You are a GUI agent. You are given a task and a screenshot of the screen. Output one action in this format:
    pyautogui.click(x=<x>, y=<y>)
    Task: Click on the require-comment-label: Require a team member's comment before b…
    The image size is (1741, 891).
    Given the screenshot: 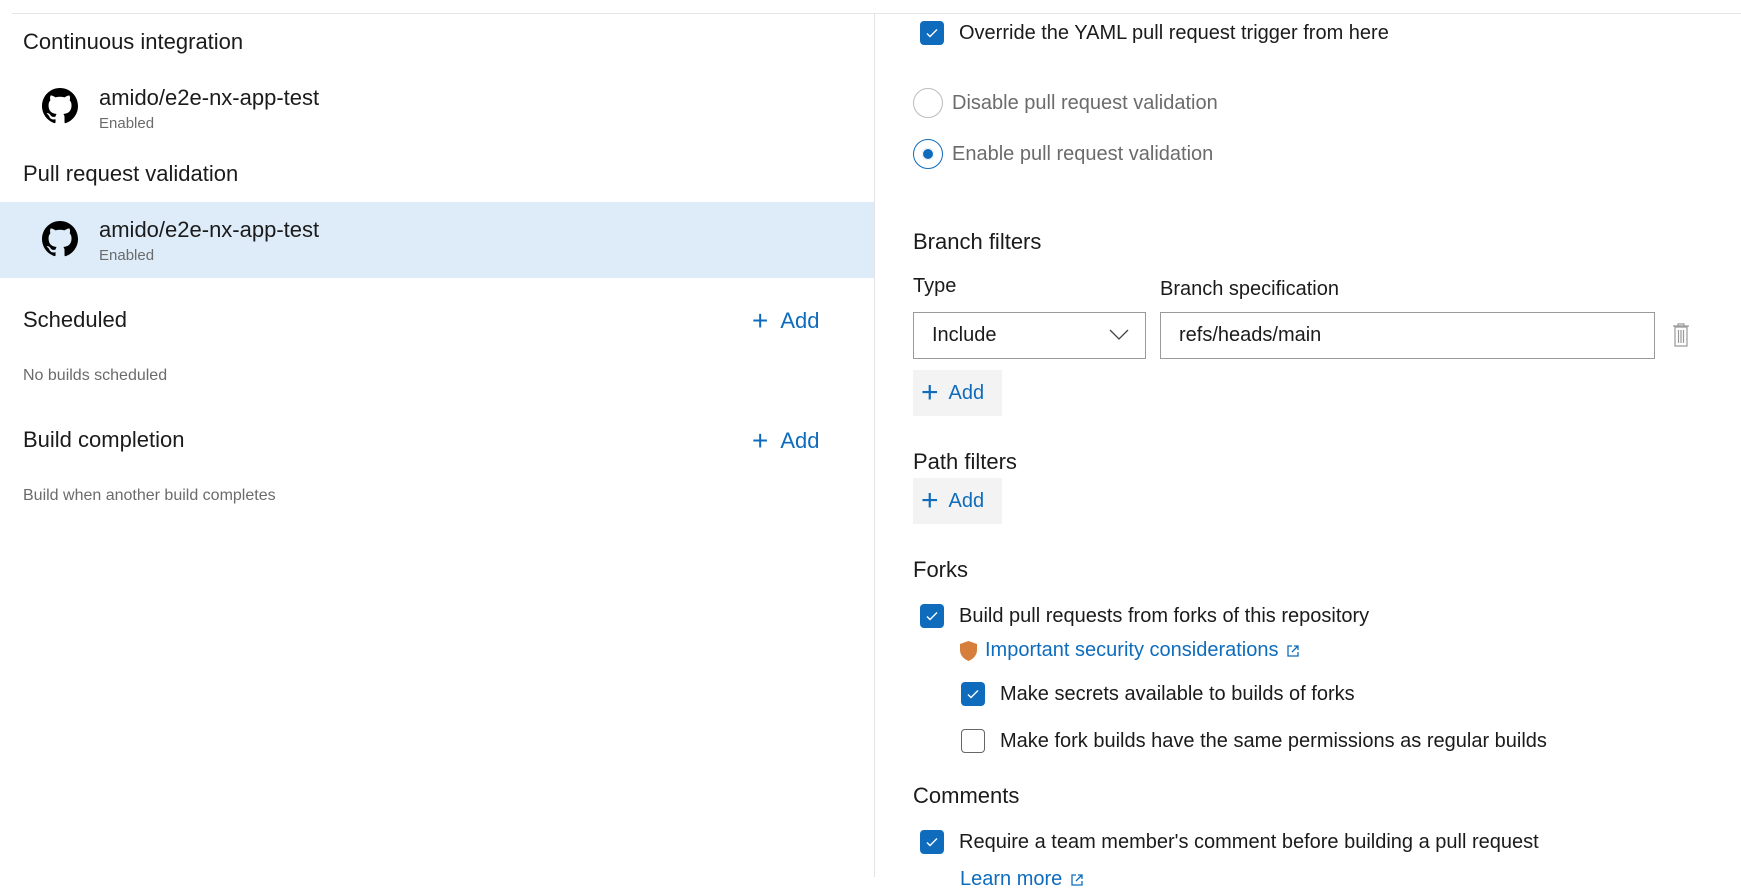 What is the action you would take?
    pyautogui.click(x=1249, y=842)
    